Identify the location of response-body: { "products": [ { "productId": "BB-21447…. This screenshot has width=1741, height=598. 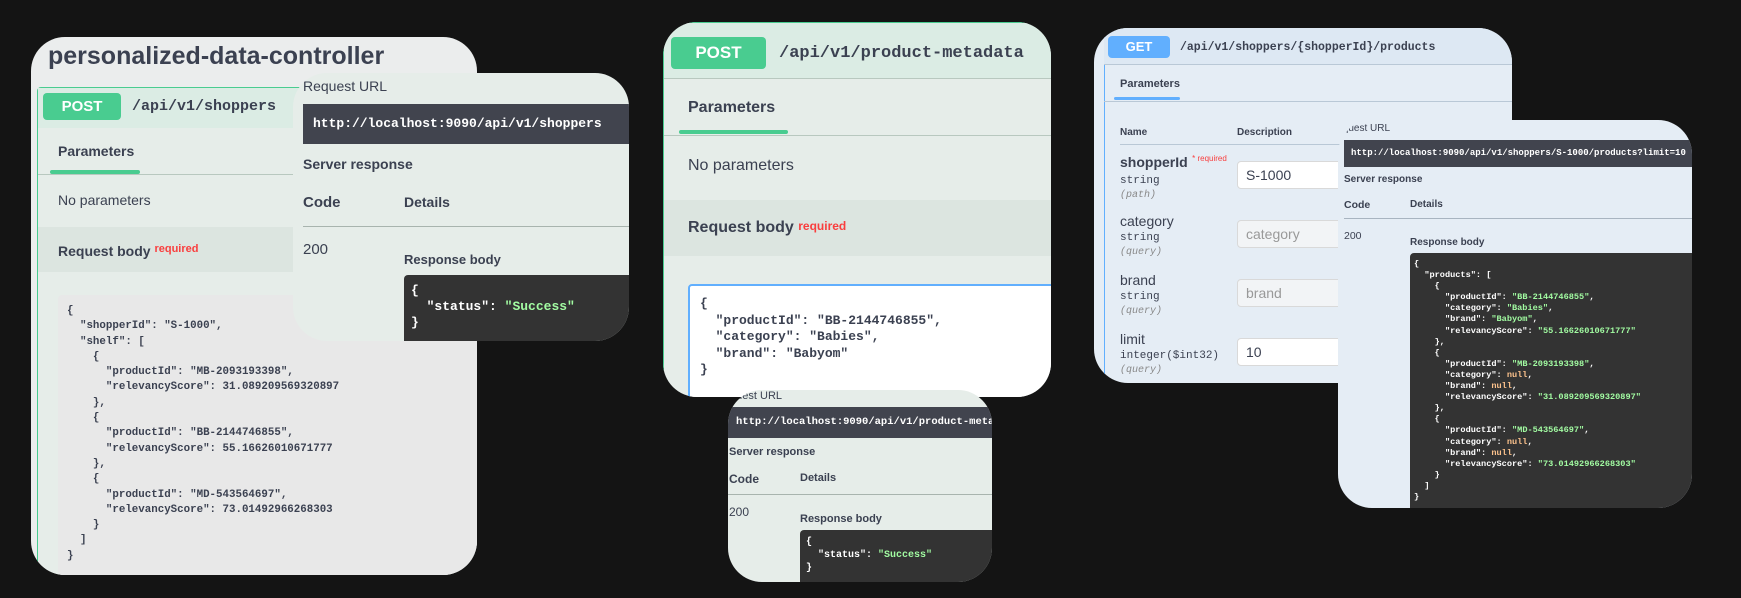
(1551, 380).